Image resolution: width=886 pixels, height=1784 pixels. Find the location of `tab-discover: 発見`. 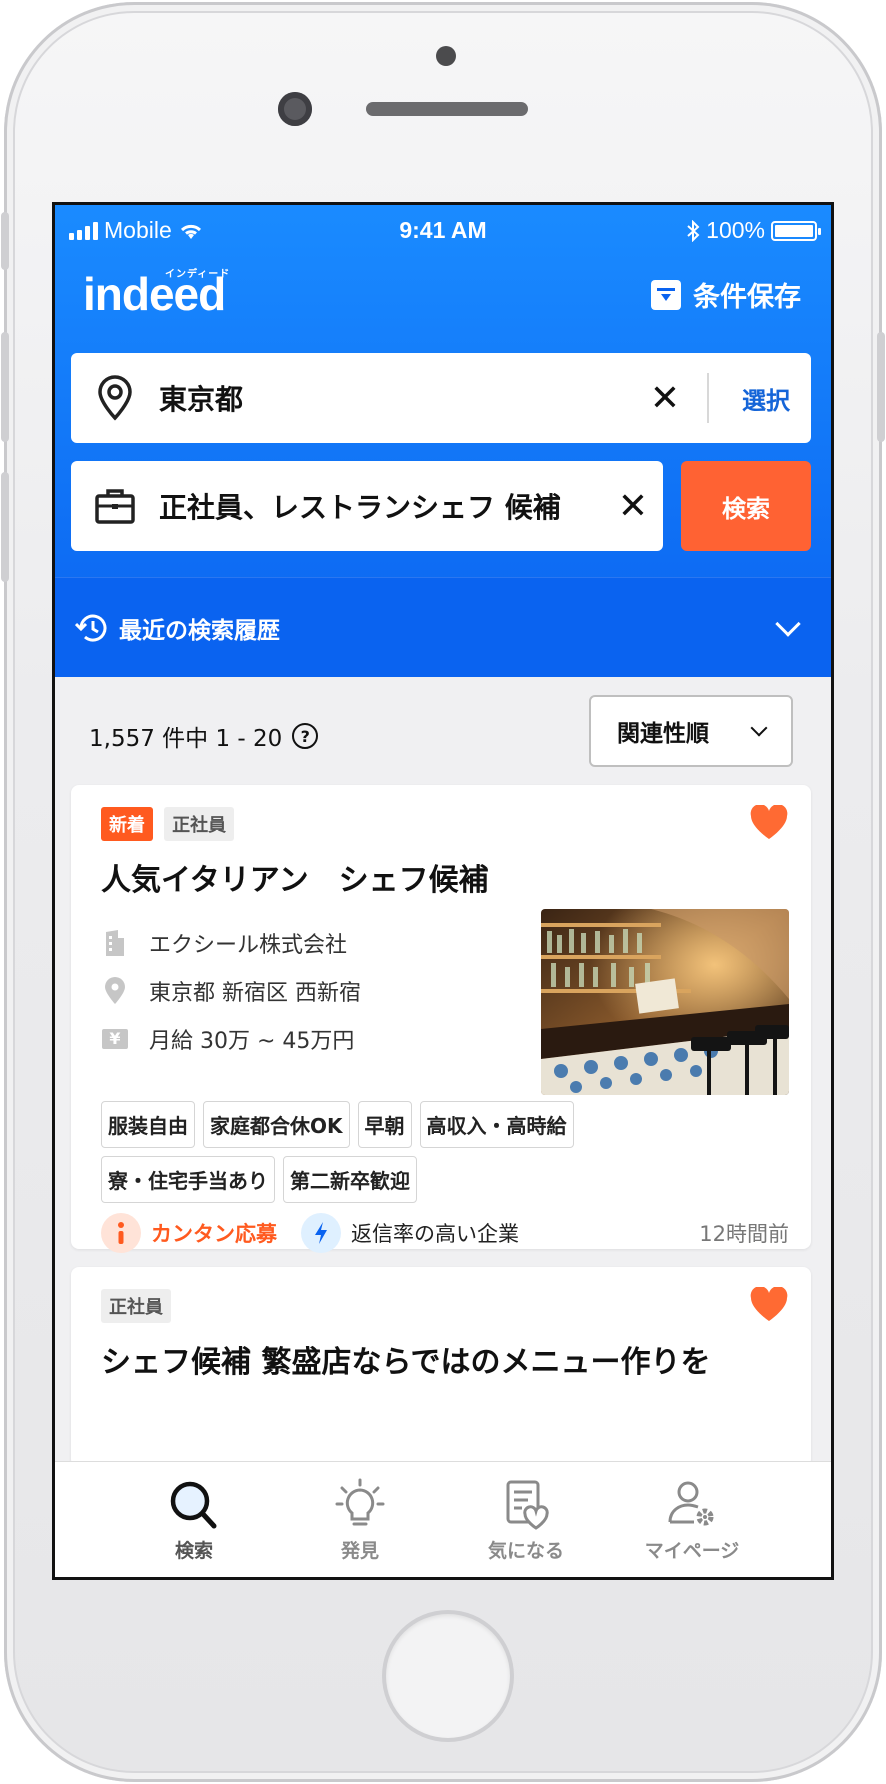

tab-discover: 発見 is located at coordinates (360, 1527).